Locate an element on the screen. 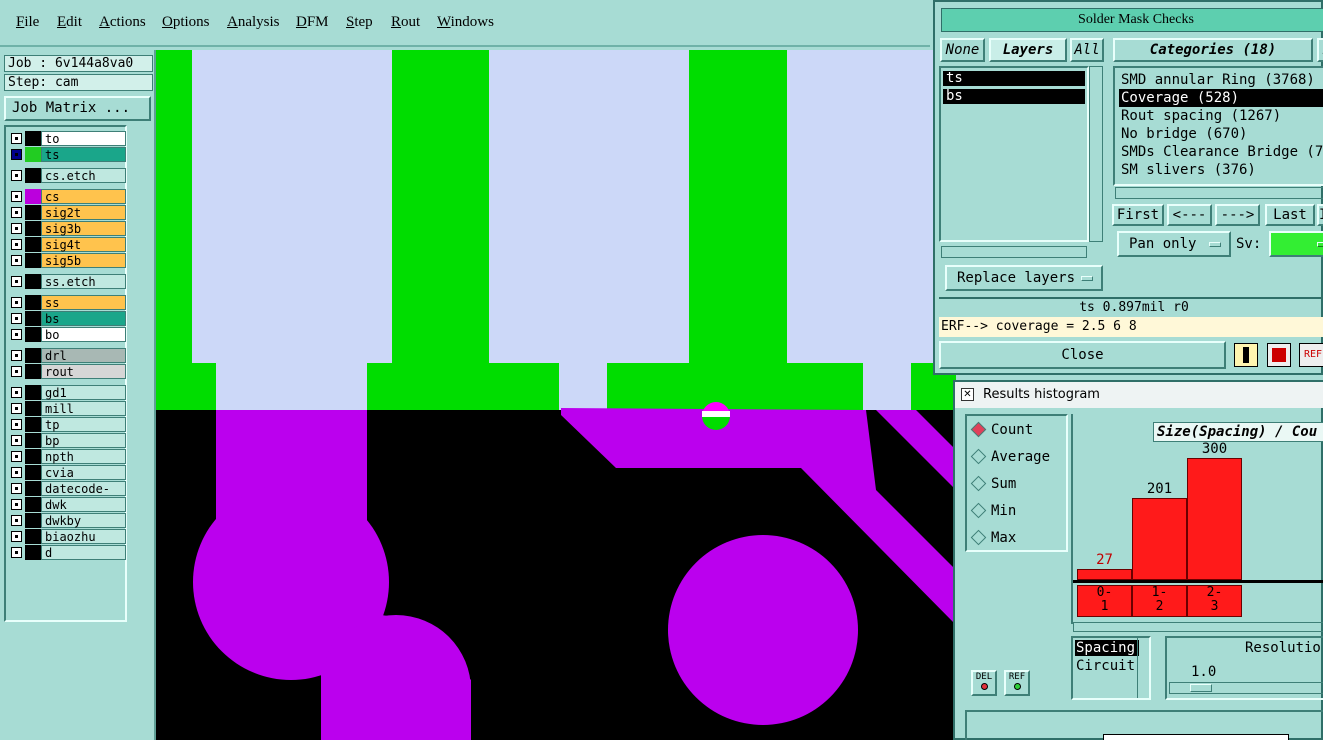 Image resolution: width=1323 pixels, height=740 pixels. tab-all: All is located at coordinates (1087, 50).